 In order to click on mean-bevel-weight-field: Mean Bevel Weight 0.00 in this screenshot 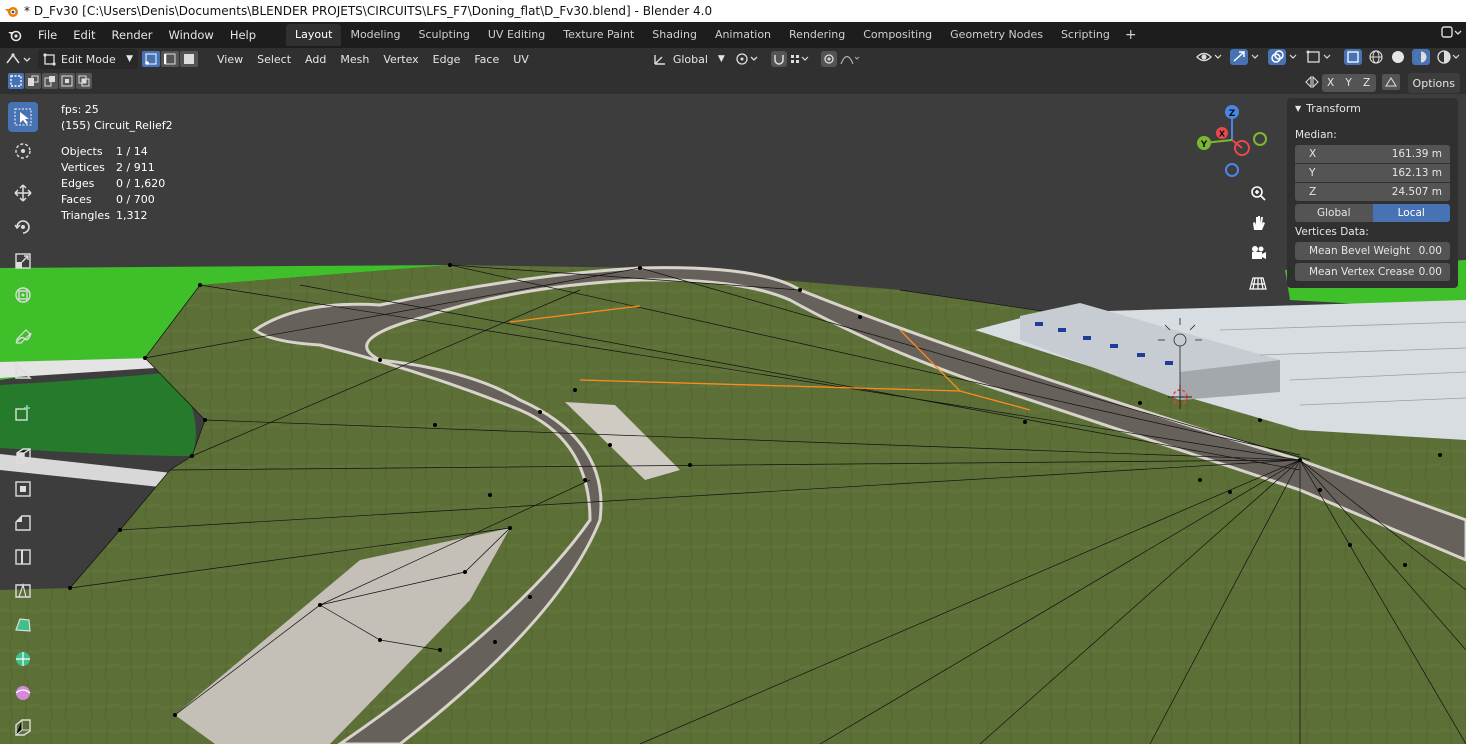, I will do `click(1372, 251)`.